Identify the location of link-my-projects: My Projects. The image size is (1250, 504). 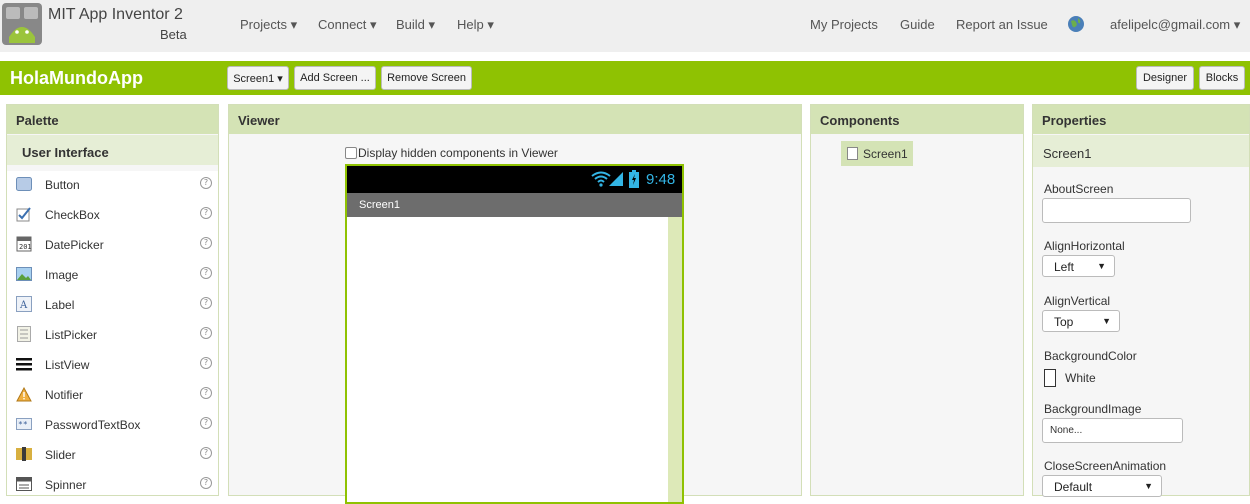
(844, 24).